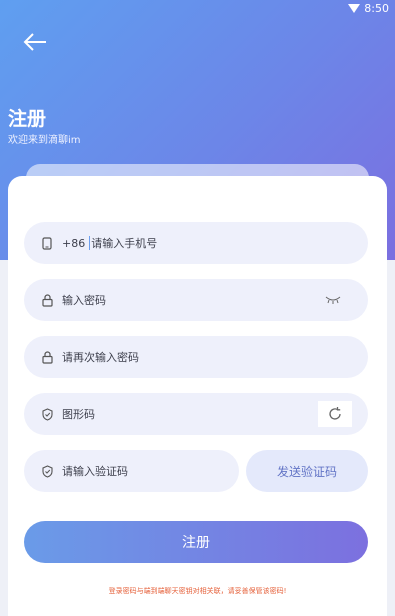  What do you see at coordinates (27, 119) in the screenshot?
I see `page-title: 注册` at bounding box center [27, 119].